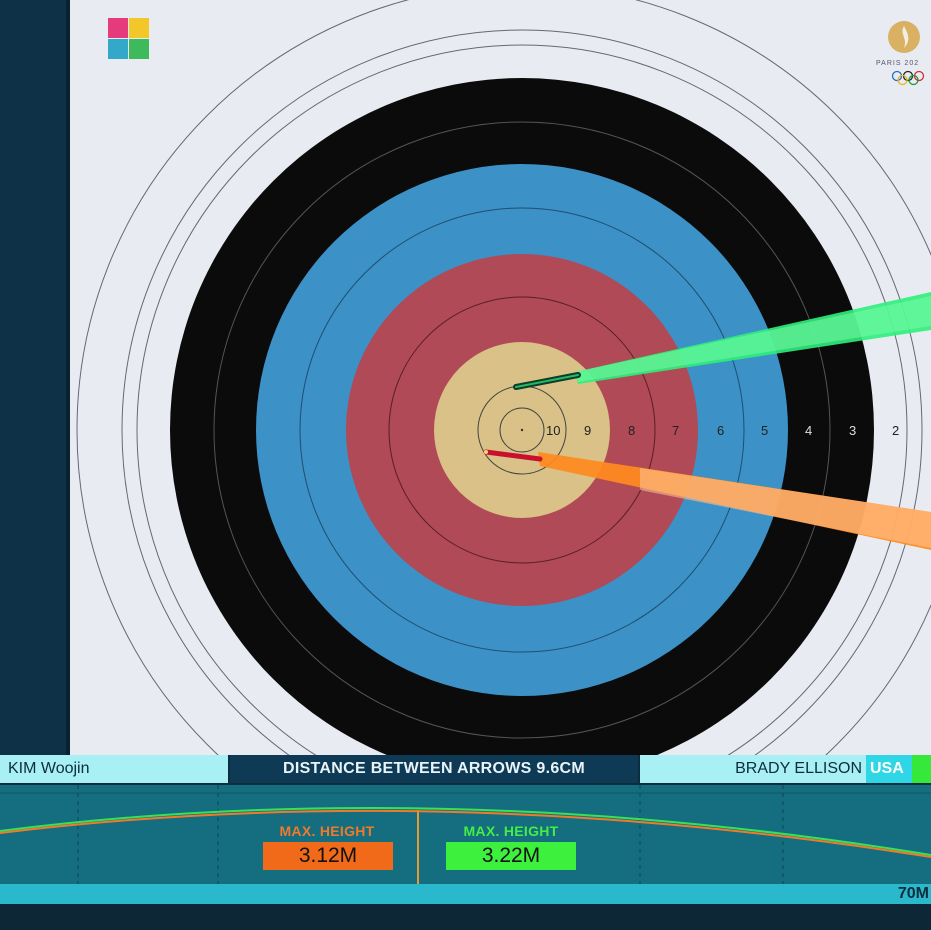 This screenshot has width=931, height=930. What do you see at coordinates (465, 894) in the screenshot?
I see `distance-track` at bounding box center [465, 894].